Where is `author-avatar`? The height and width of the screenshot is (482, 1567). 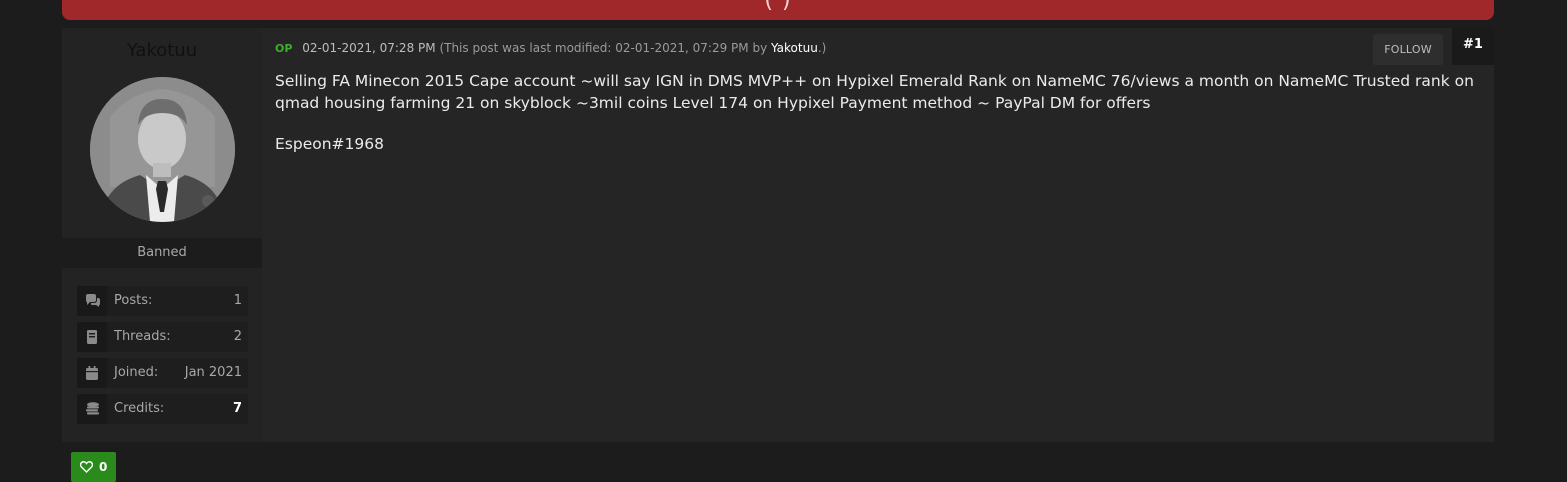 author-avatar is located at coordinates (162, 149).